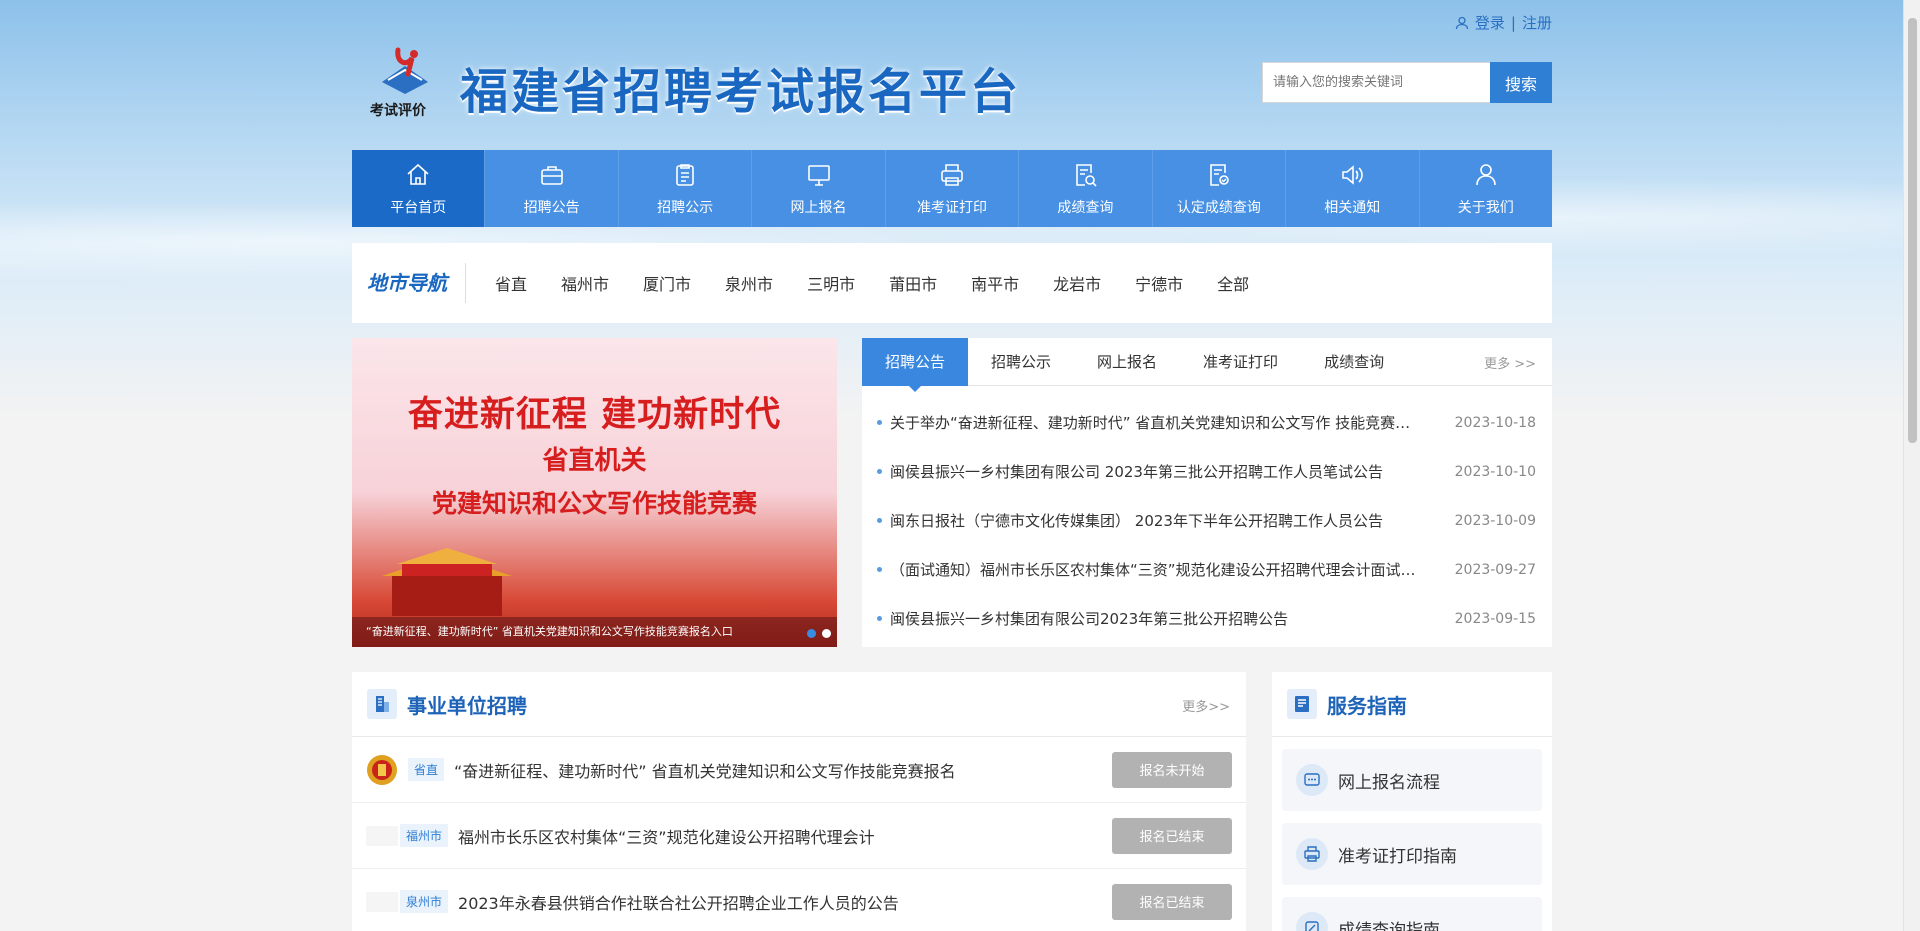  I want to click on section-header: 事业单位招聘 更多>>, so click(799, 704).